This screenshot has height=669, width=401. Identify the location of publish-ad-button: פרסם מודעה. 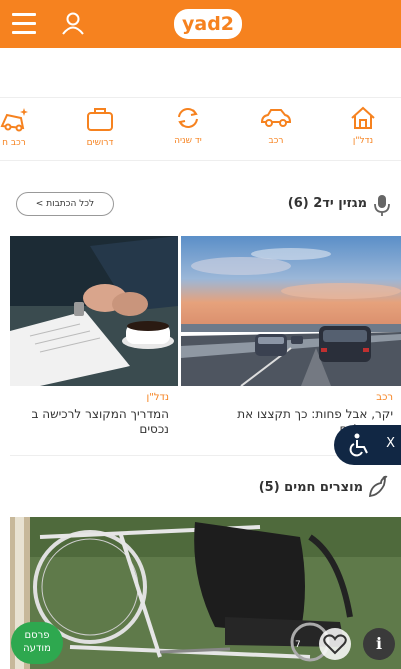
(37, 643).